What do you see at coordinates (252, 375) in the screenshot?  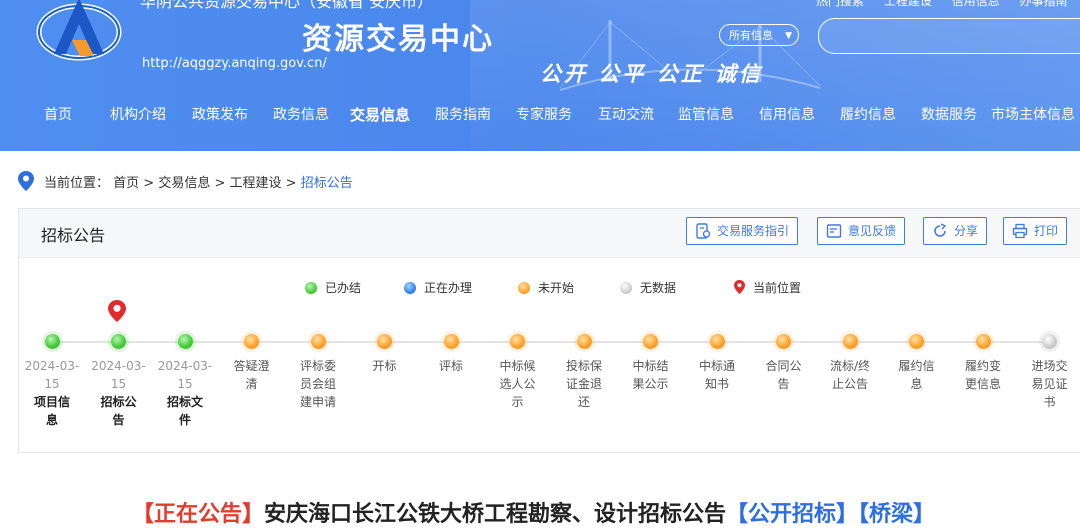 I see `timeline-stage: 答疑澄清` at bounding box center [252, 375].